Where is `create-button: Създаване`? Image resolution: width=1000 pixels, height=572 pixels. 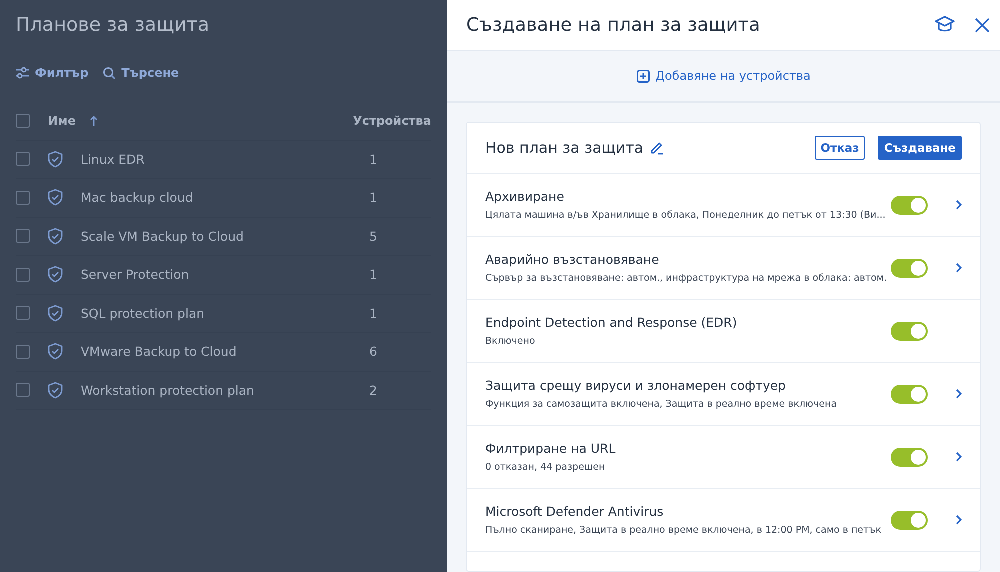 create-button: Създаване is located at coordinates (920, 148).